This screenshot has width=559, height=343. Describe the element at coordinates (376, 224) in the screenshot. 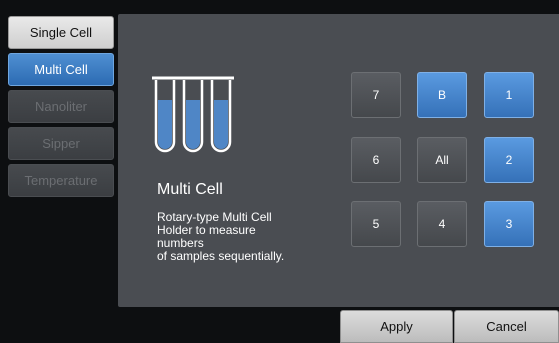

I see `position-5-button: 5` at that location.